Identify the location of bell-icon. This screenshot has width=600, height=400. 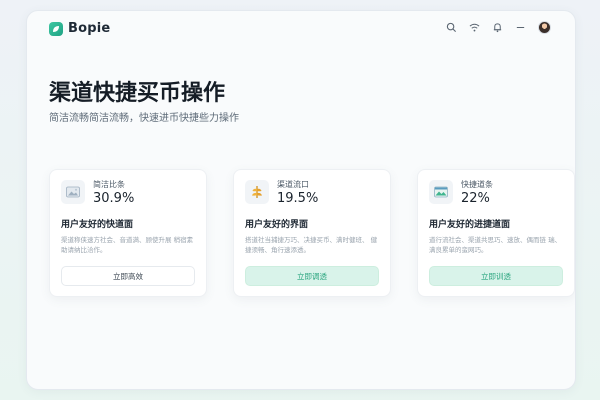
(497, 27).